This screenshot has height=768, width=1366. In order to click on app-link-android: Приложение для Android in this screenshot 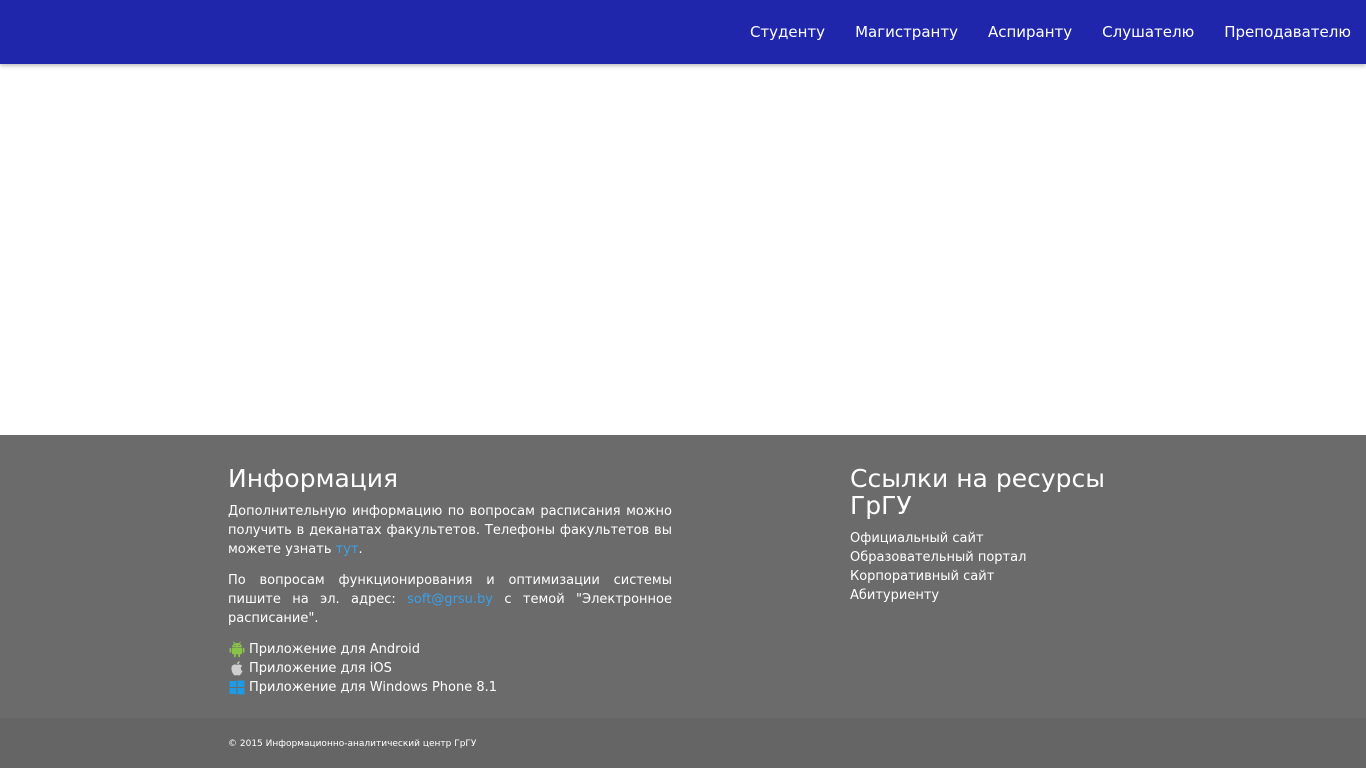, I will do `click(450, 649)`.